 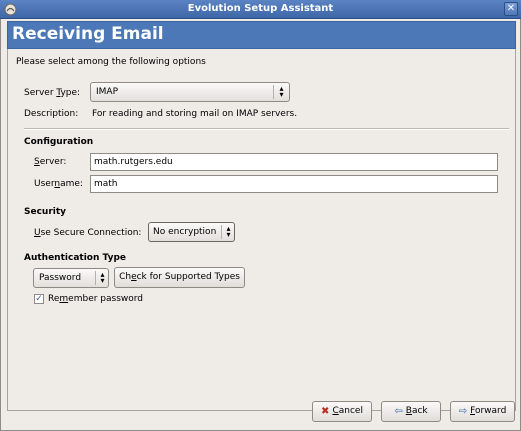 What do you see at coordinates (325, 411) in the screenshot?
I see `cancel-icon: ✖` at bounding box center [325, 411].